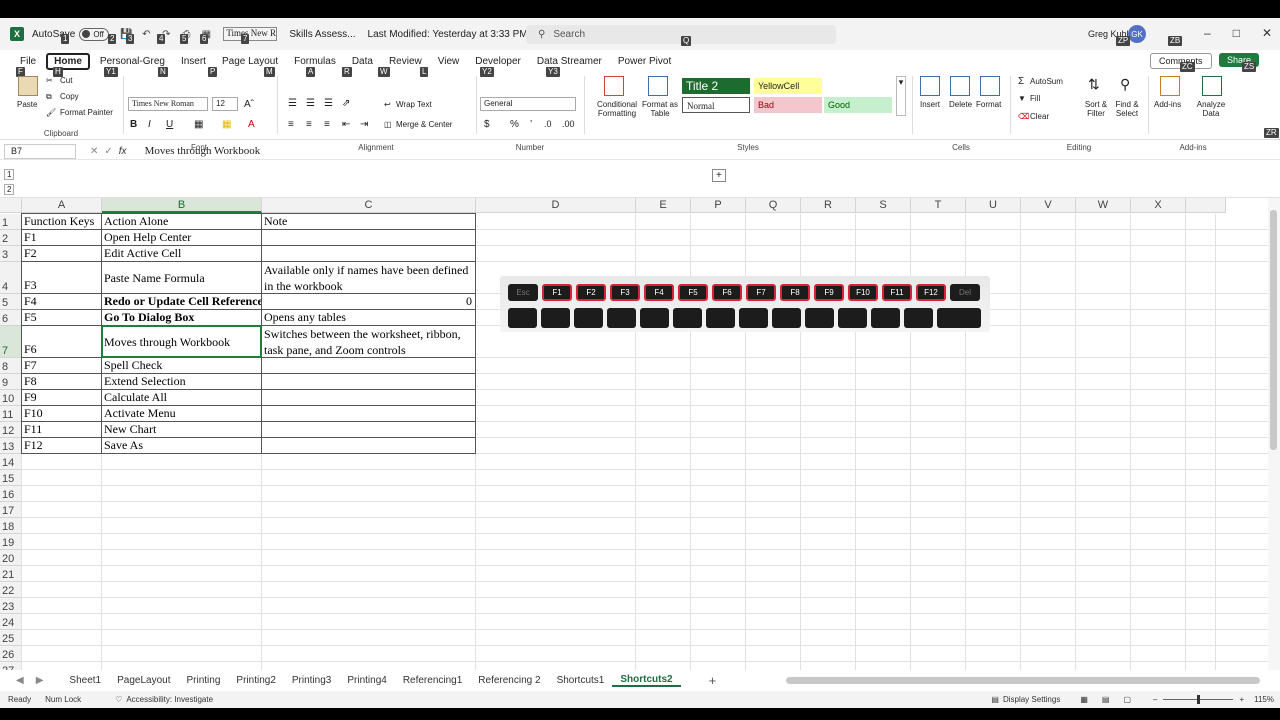 This screenshot has width=1280, height=720. Describe the element at coordinates (181, 429) in the screenshot. I see `cell-b12: New Chart` at that location.